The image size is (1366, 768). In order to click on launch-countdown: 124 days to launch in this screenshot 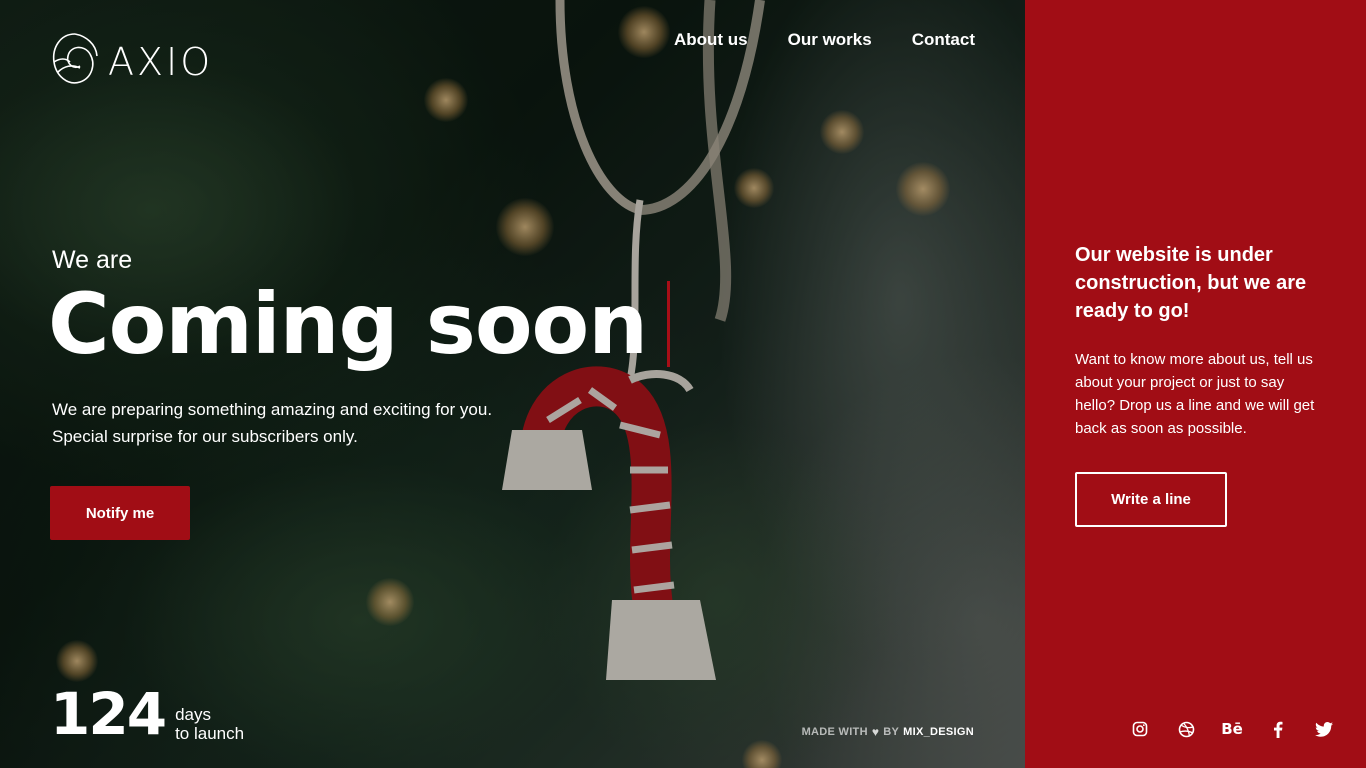, I will do `click(147, 714)`.